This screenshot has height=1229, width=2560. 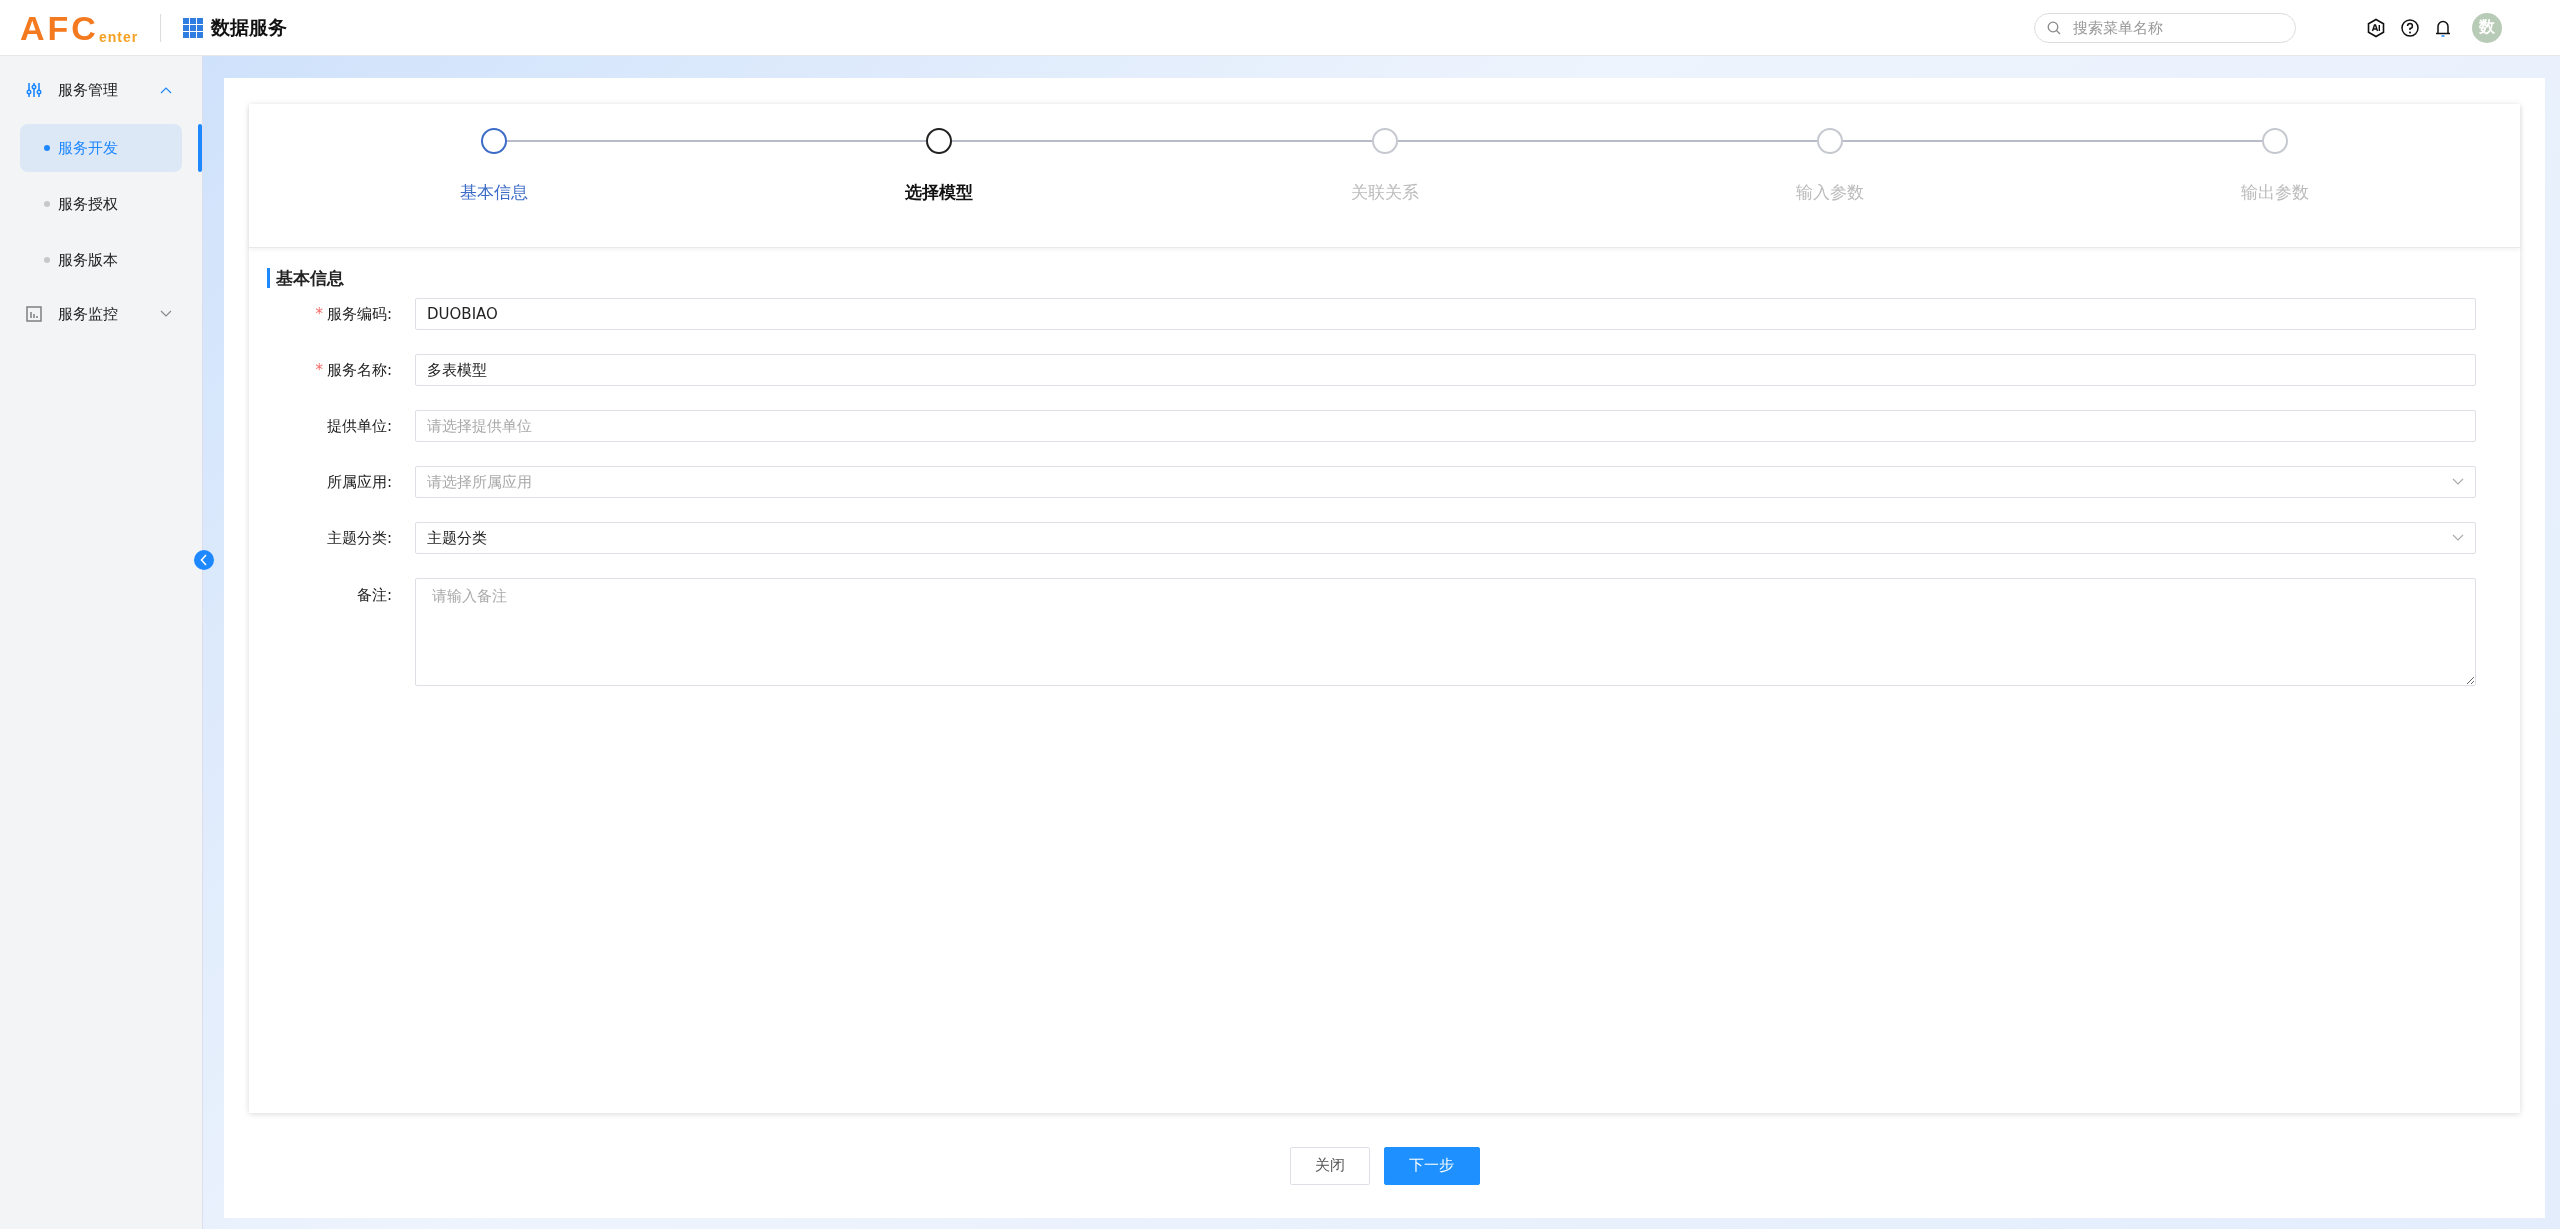 What do you see at coordinates (1371, 278) in the screenshot?
I see `section-title: 基本信息` at bounding box center [1371, 278].